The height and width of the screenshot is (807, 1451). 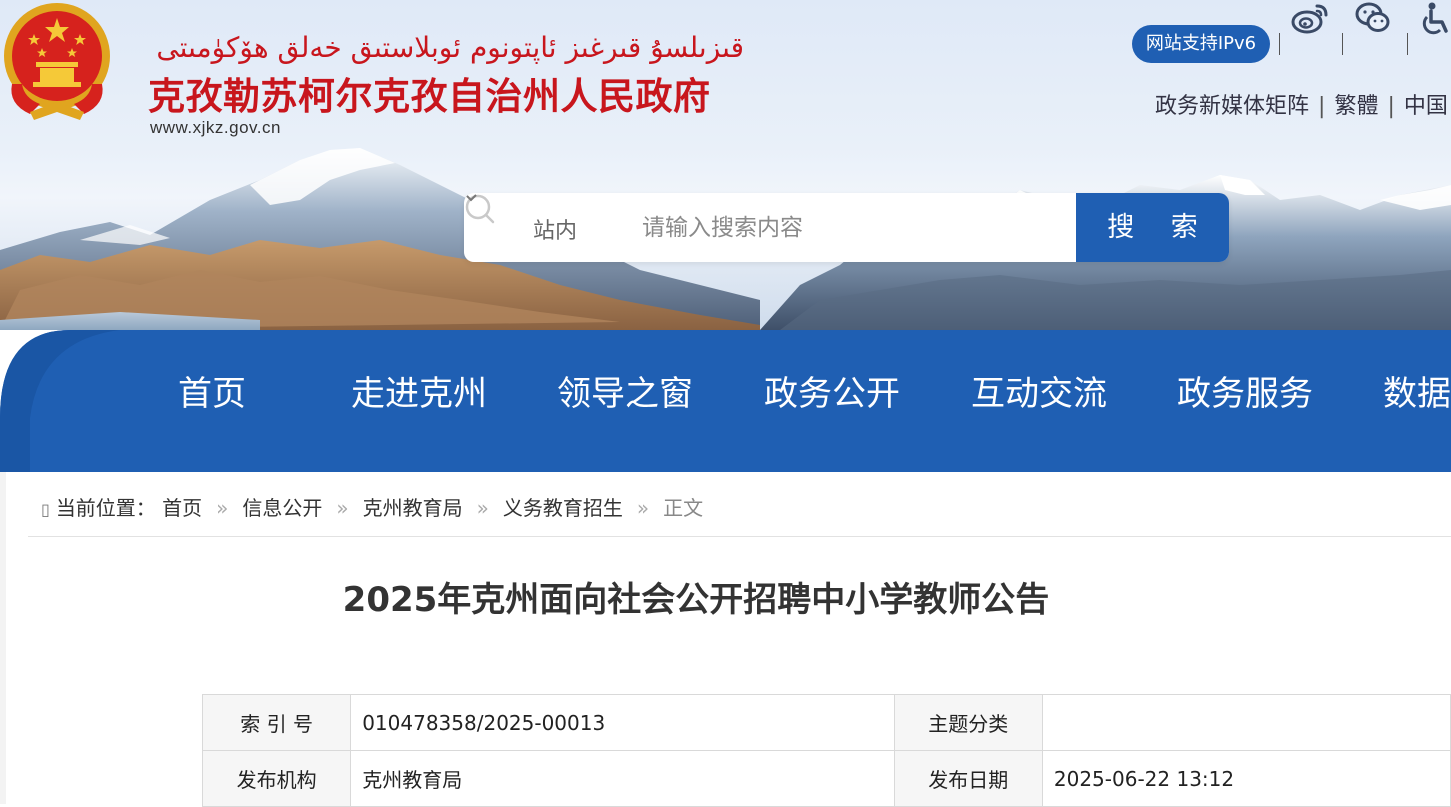 I want to click on meta-key-publisher: 发布机构, so click(x=276, y=778).